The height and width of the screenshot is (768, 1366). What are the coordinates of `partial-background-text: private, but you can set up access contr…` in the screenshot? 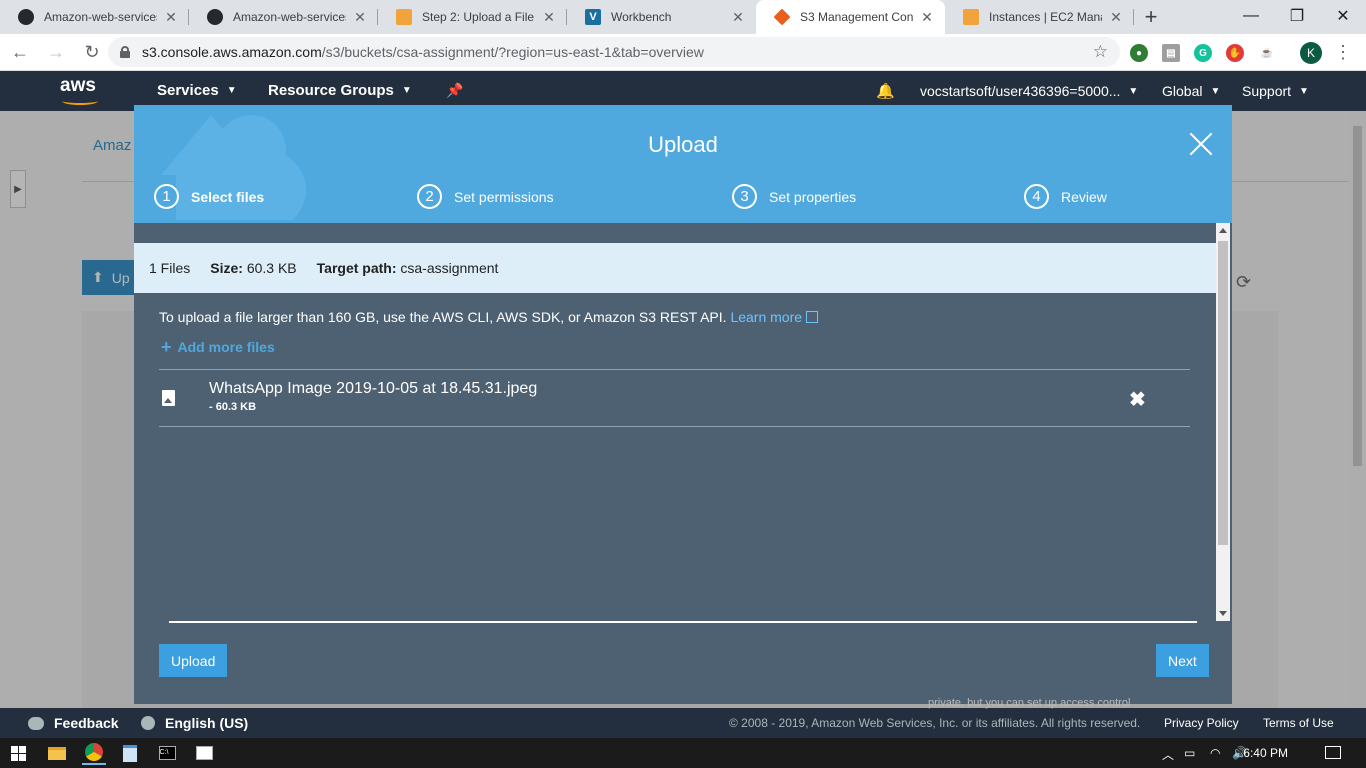 It's located at (1029, 703).